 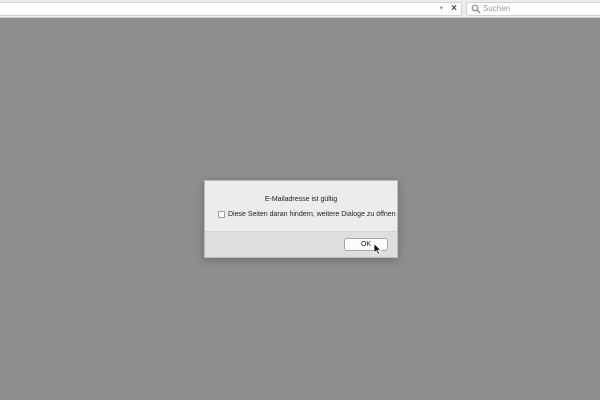 I want to click on mouse-pointer-icon, so click(x=377, y=249).